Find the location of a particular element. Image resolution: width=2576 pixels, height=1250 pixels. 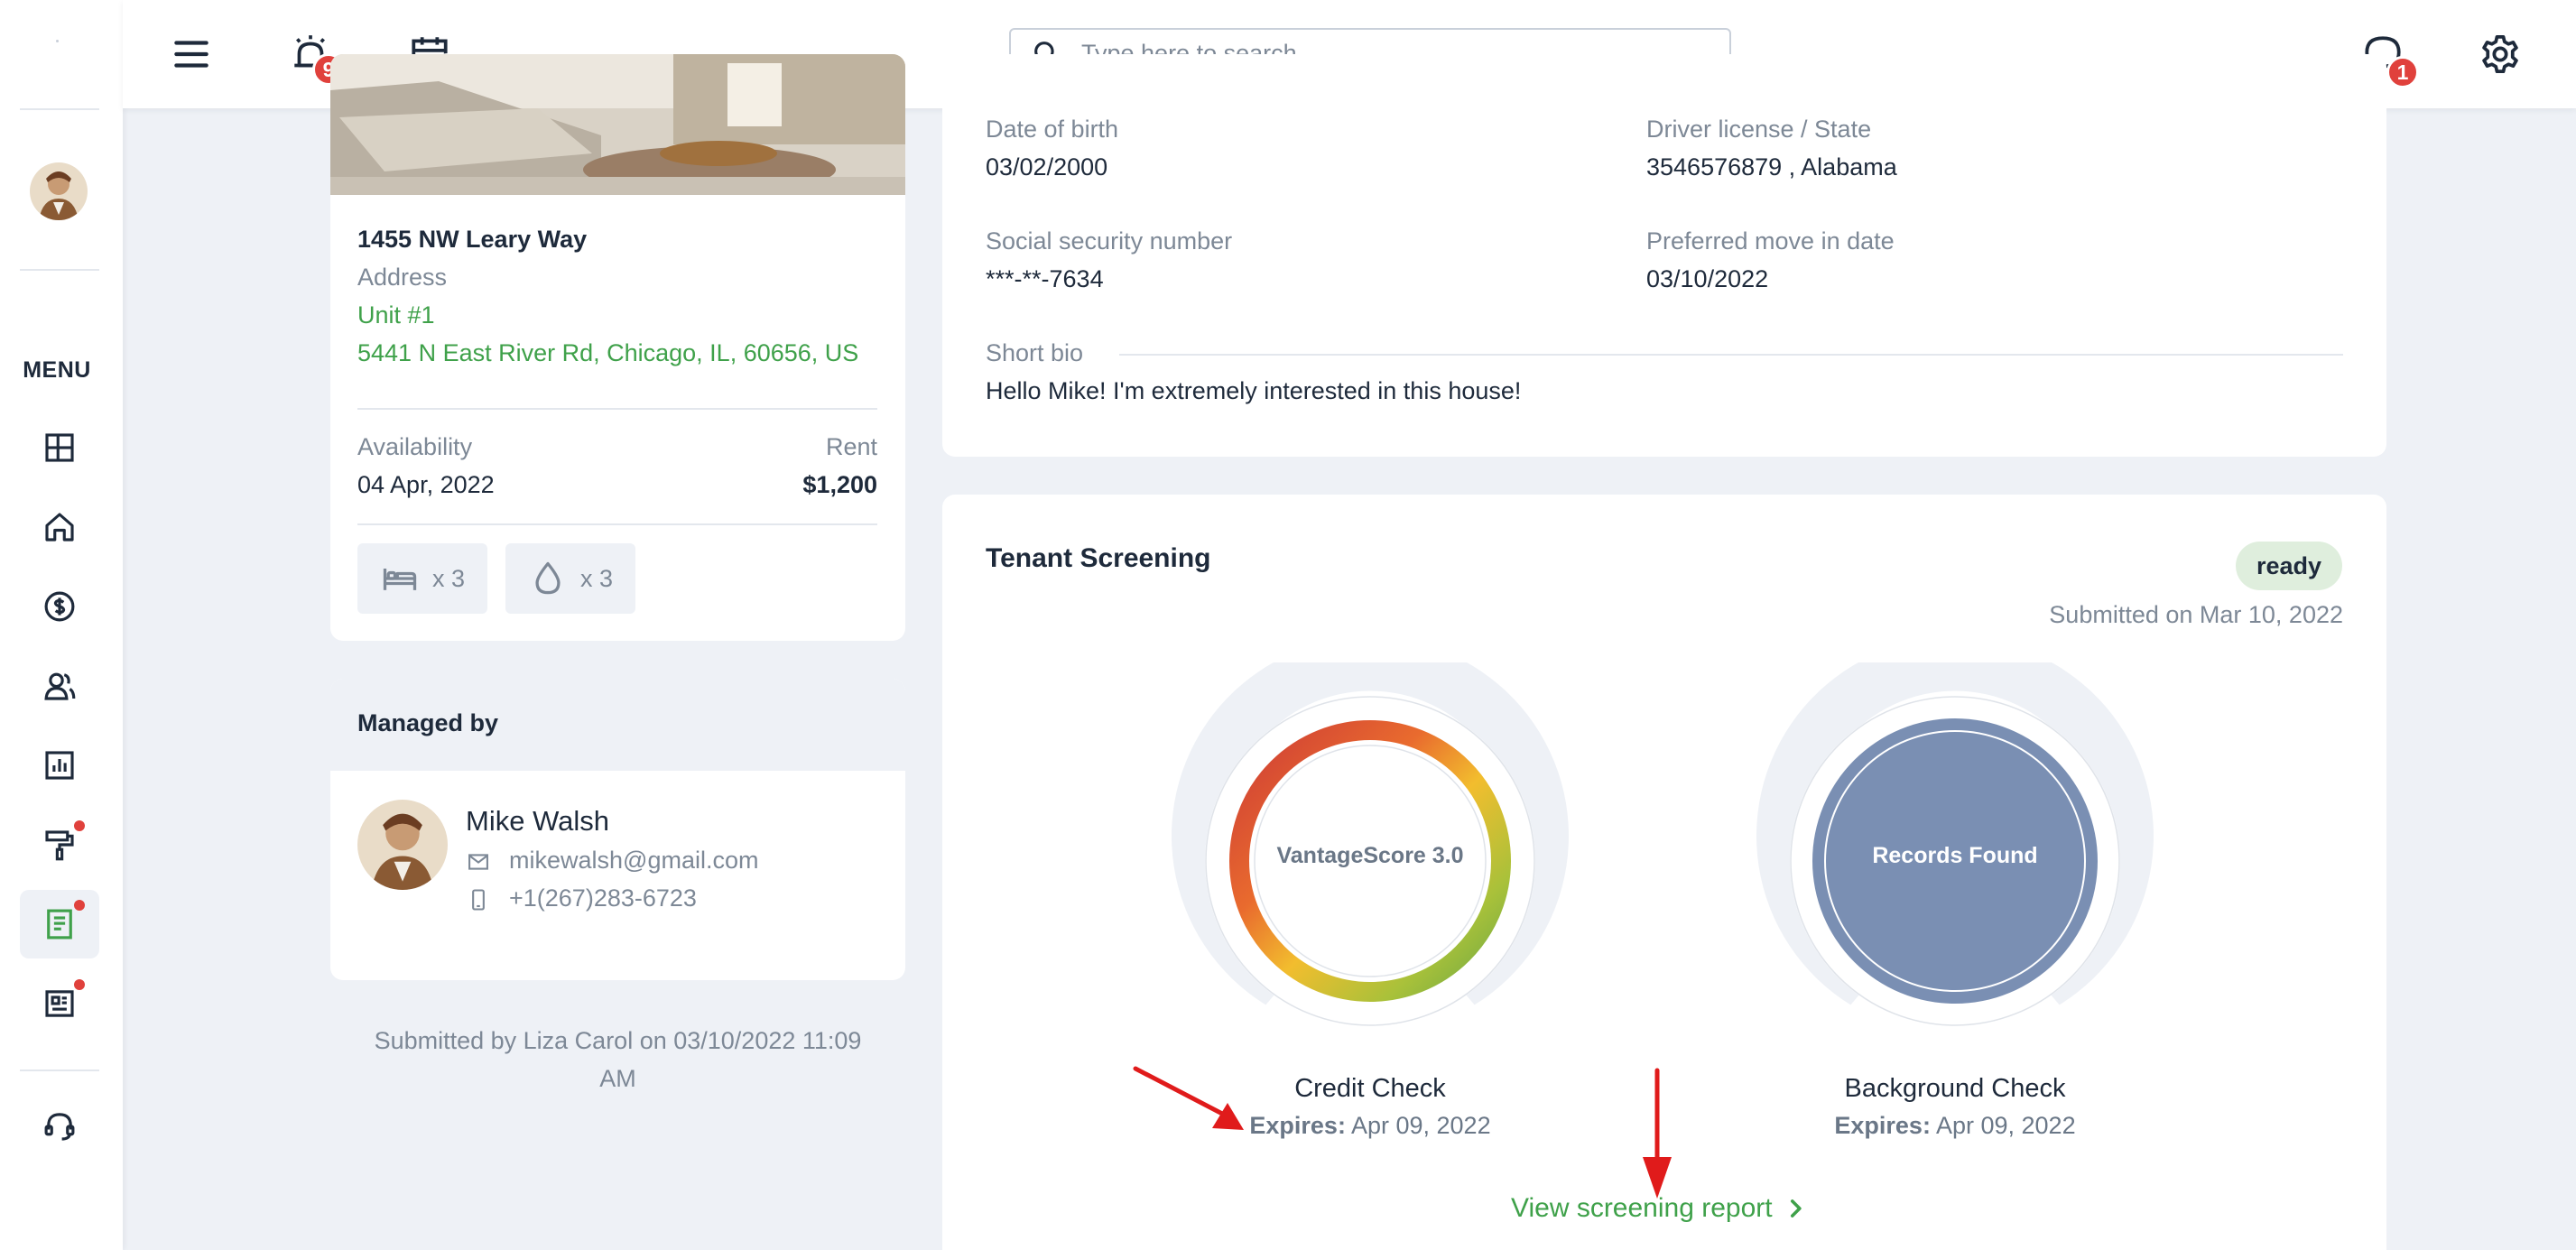

credit-expires-label: Expires: is located at coordinates (1297, 1125).